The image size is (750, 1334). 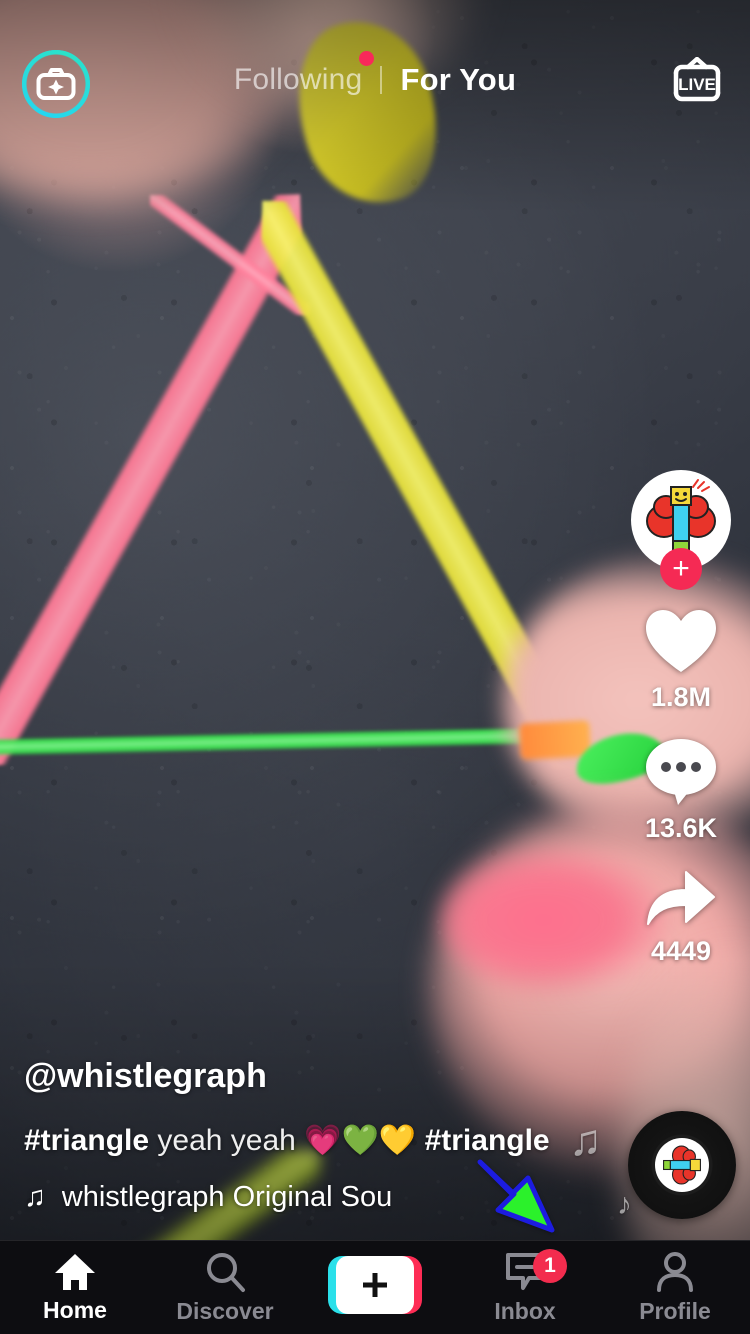 I want to click on share-arrow-icon, so click(x=681, y=898).